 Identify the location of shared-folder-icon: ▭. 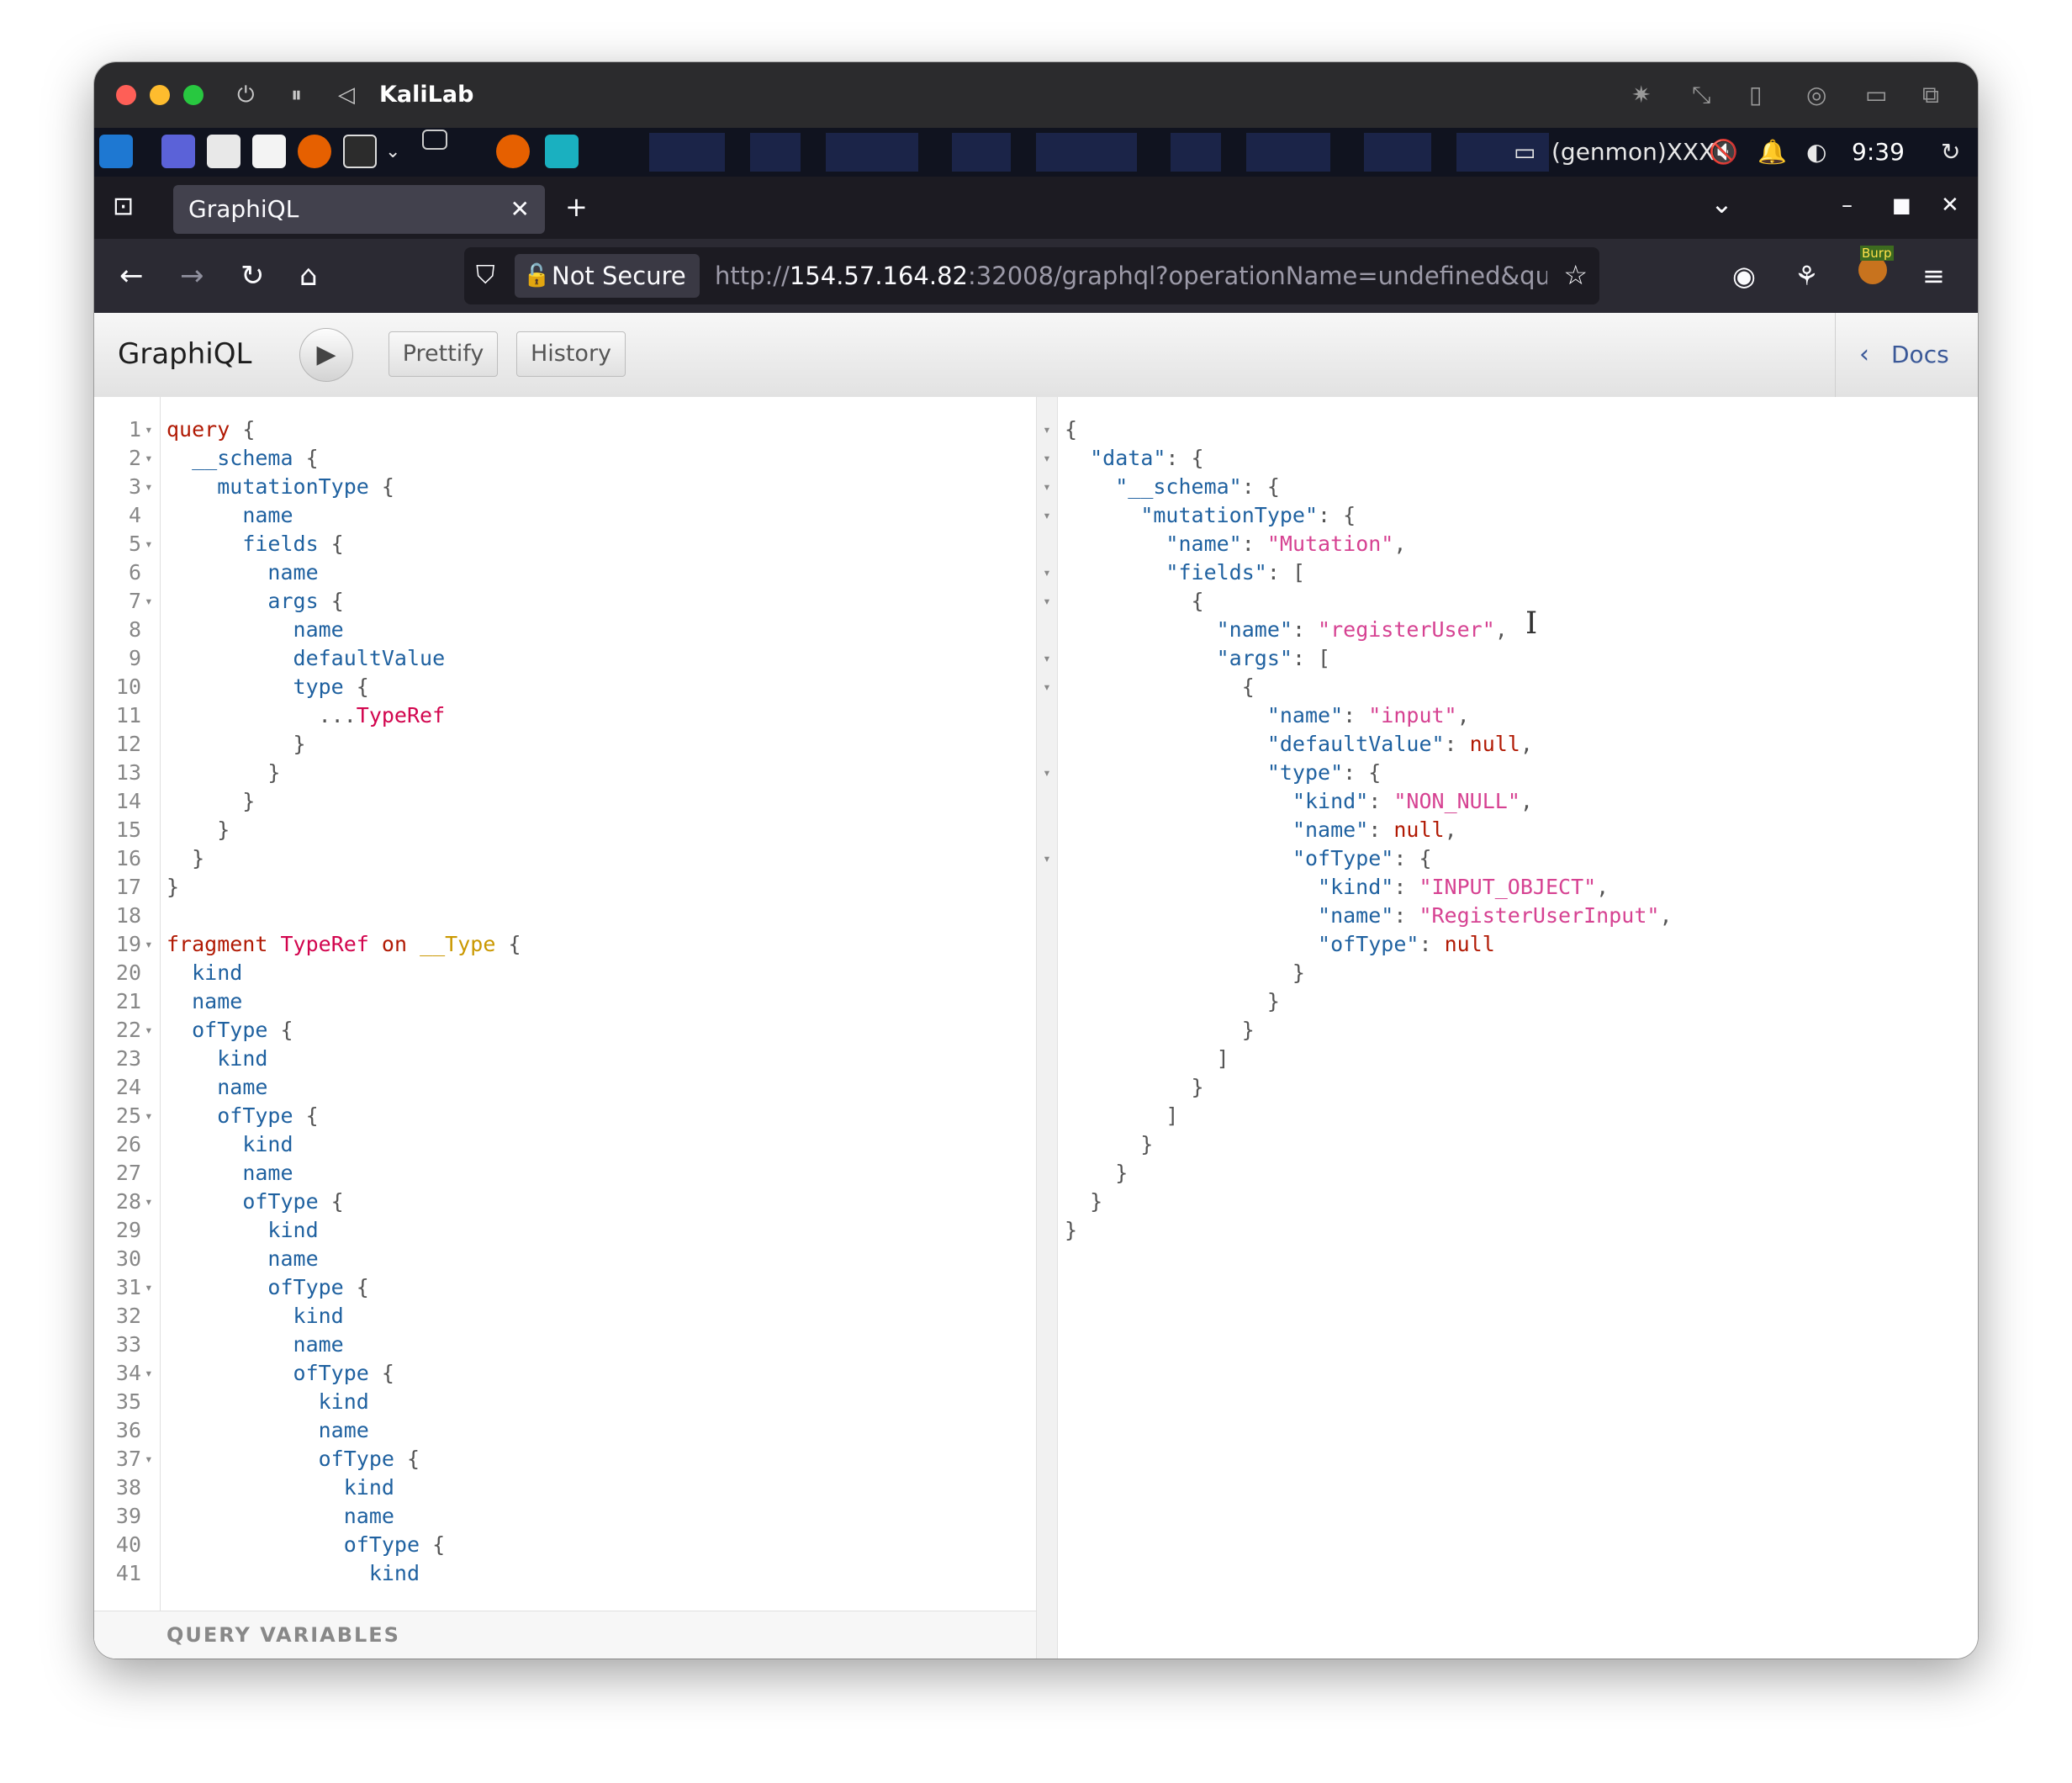
(1876, 95).